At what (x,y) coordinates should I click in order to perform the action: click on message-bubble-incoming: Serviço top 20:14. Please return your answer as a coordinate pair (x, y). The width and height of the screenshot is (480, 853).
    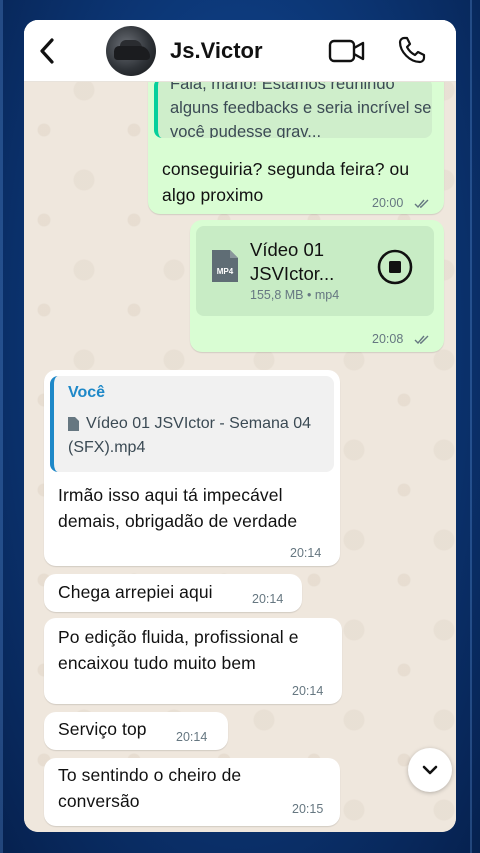
    Looking at the image, I should click on (136, 731).